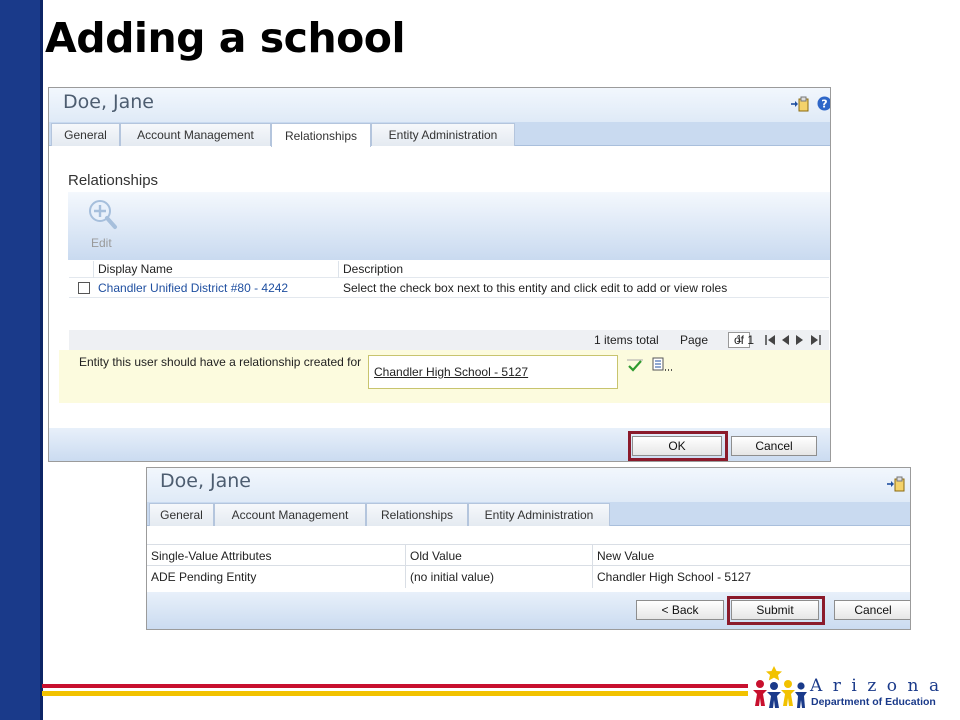 This screenshot has height=720, width=960. What do you see at coordinates (816, 340) in the screenshot?
I see `last-page-icon` at bounding box center [816, 340].